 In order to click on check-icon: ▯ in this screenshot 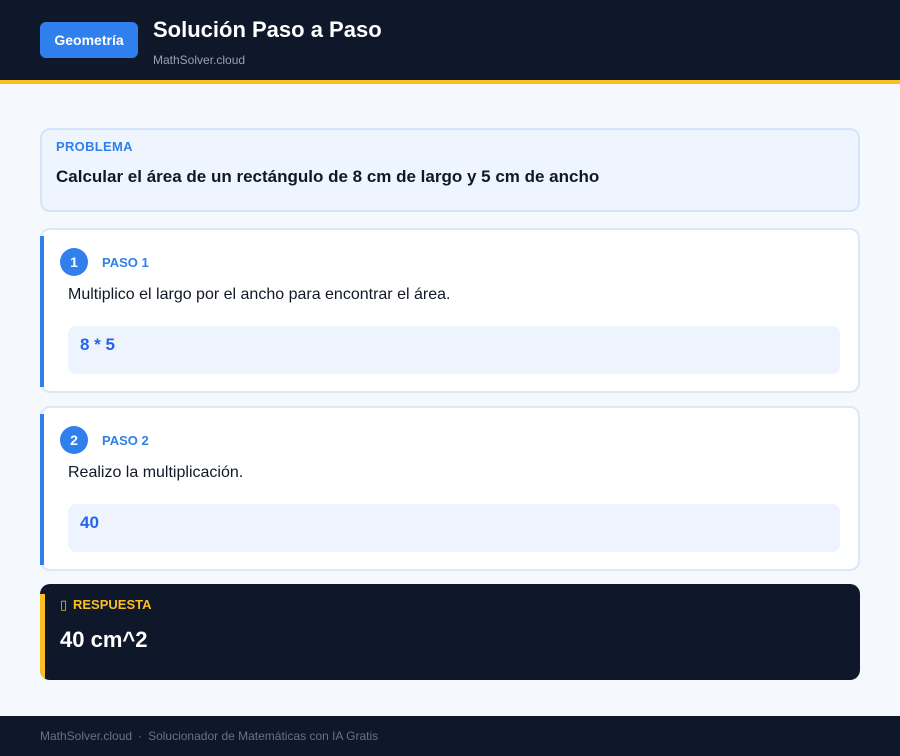, I will do `click(64, 604)`.